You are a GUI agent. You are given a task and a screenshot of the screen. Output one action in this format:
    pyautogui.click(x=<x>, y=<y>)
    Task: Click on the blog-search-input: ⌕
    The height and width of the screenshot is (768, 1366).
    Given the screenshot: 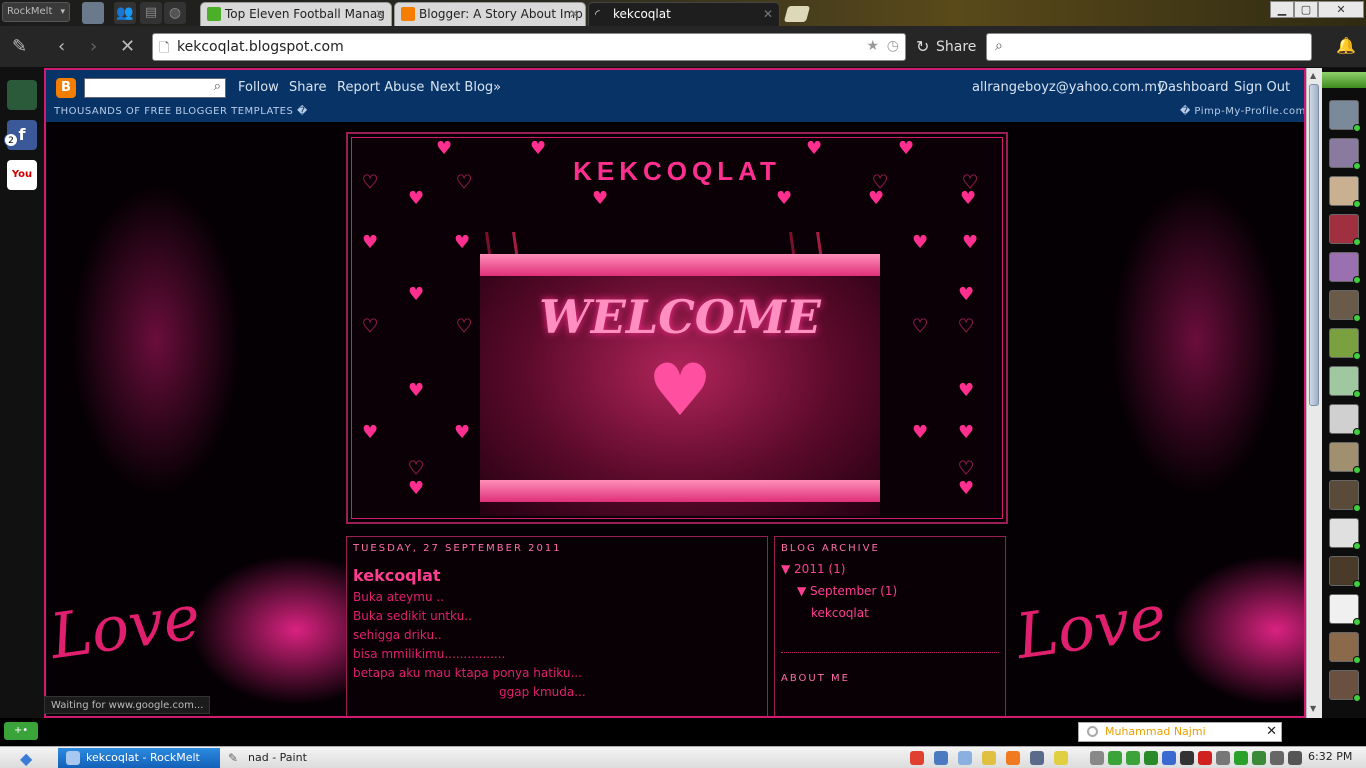 What is the action you would take?
    pyautogui.click(x=155, y=88)
    